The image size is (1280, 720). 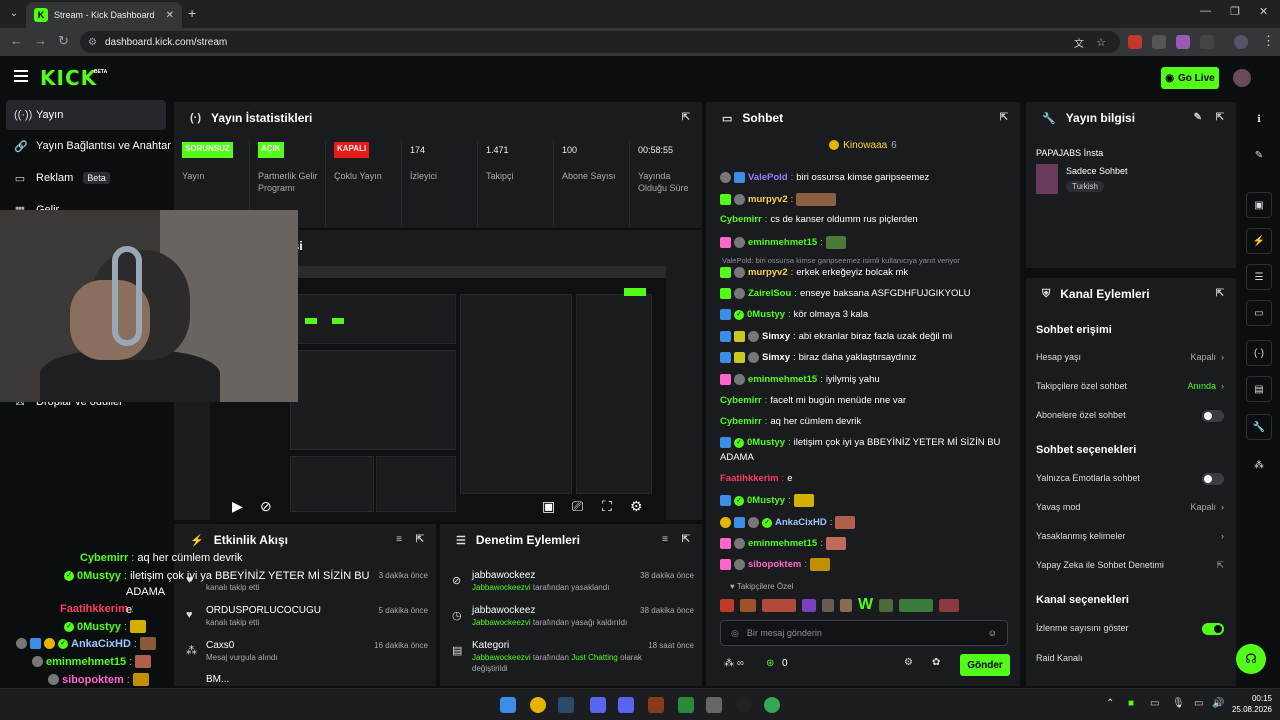 I want to click on volume-icon: 🔊, so click(x=1218, y=703).